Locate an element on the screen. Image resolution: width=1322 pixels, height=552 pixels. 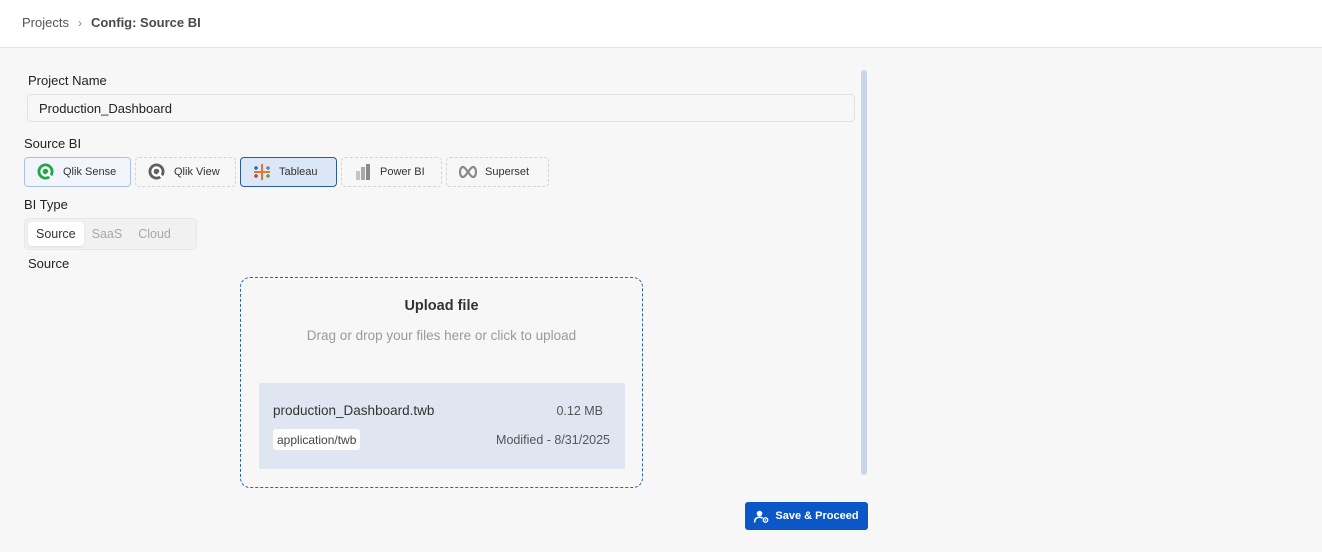
source-bi-option-label: Tableau is located at coordinates (298, 172).